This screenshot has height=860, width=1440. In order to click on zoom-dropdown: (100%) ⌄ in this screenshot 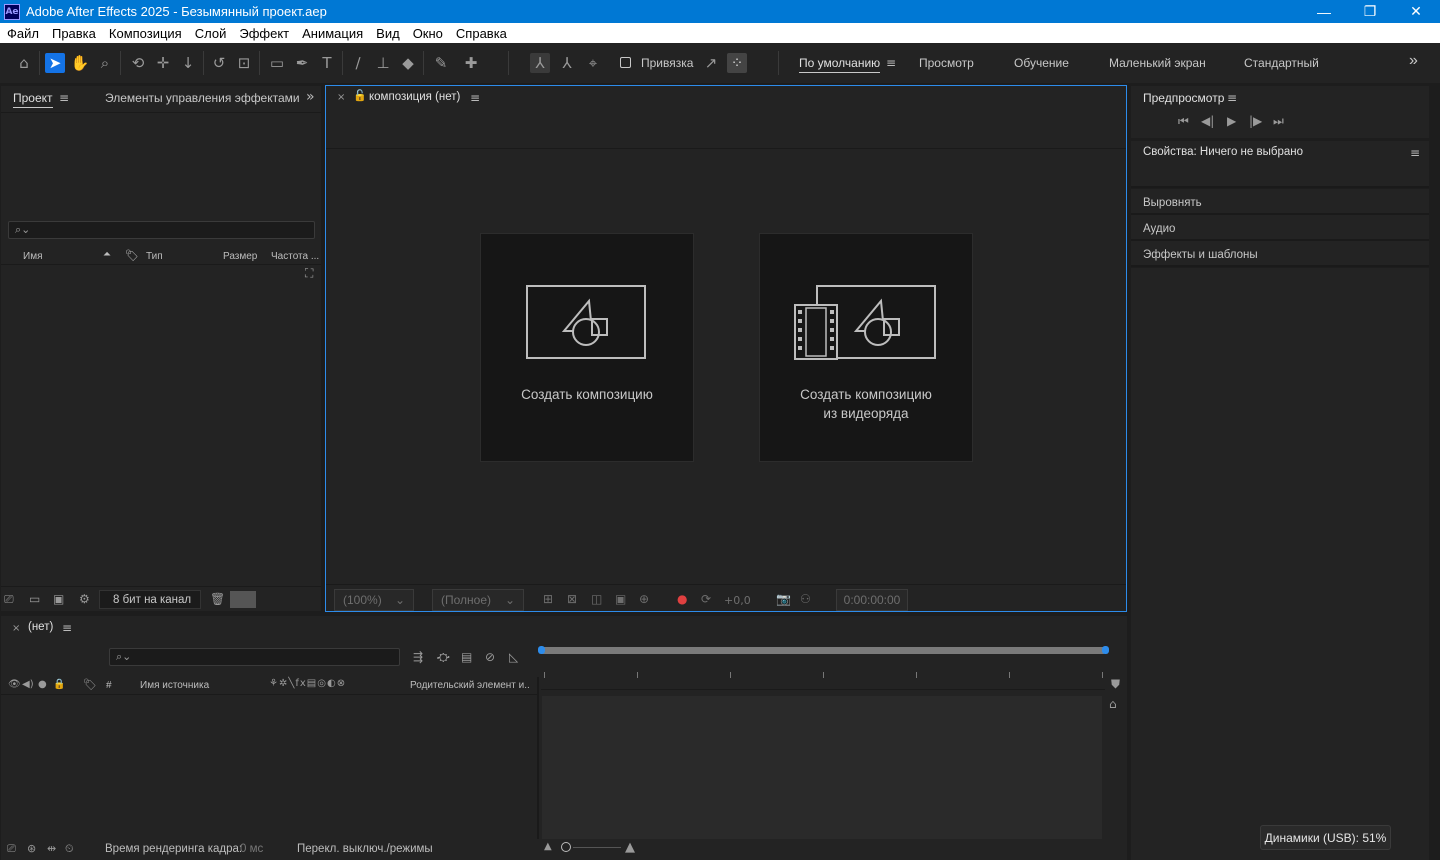, I will do `click(374, 600)`.